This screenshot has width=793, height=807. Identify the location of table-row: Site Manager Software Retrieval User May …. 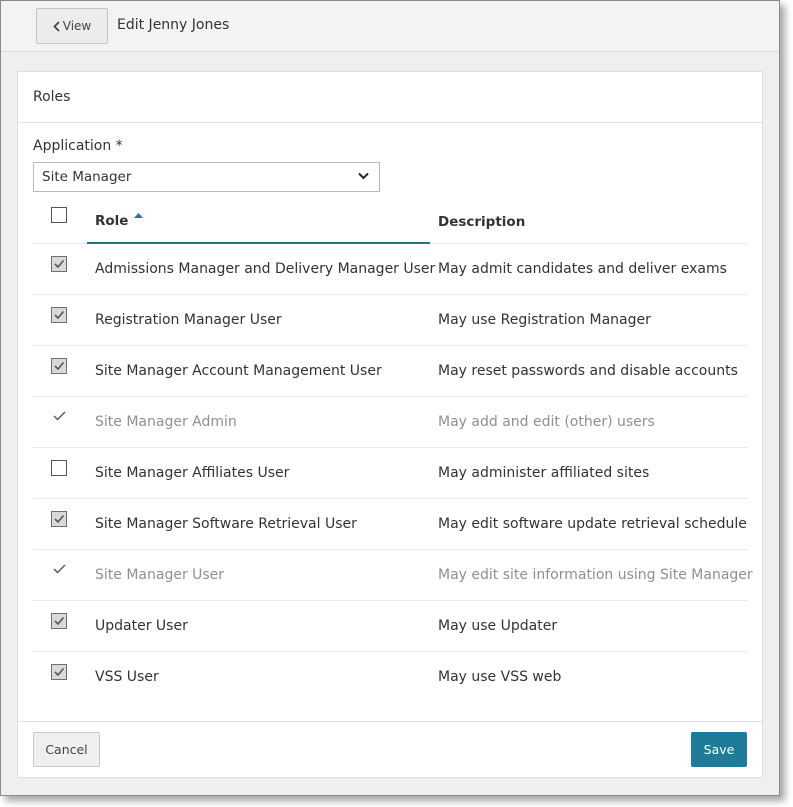
(390, 524).